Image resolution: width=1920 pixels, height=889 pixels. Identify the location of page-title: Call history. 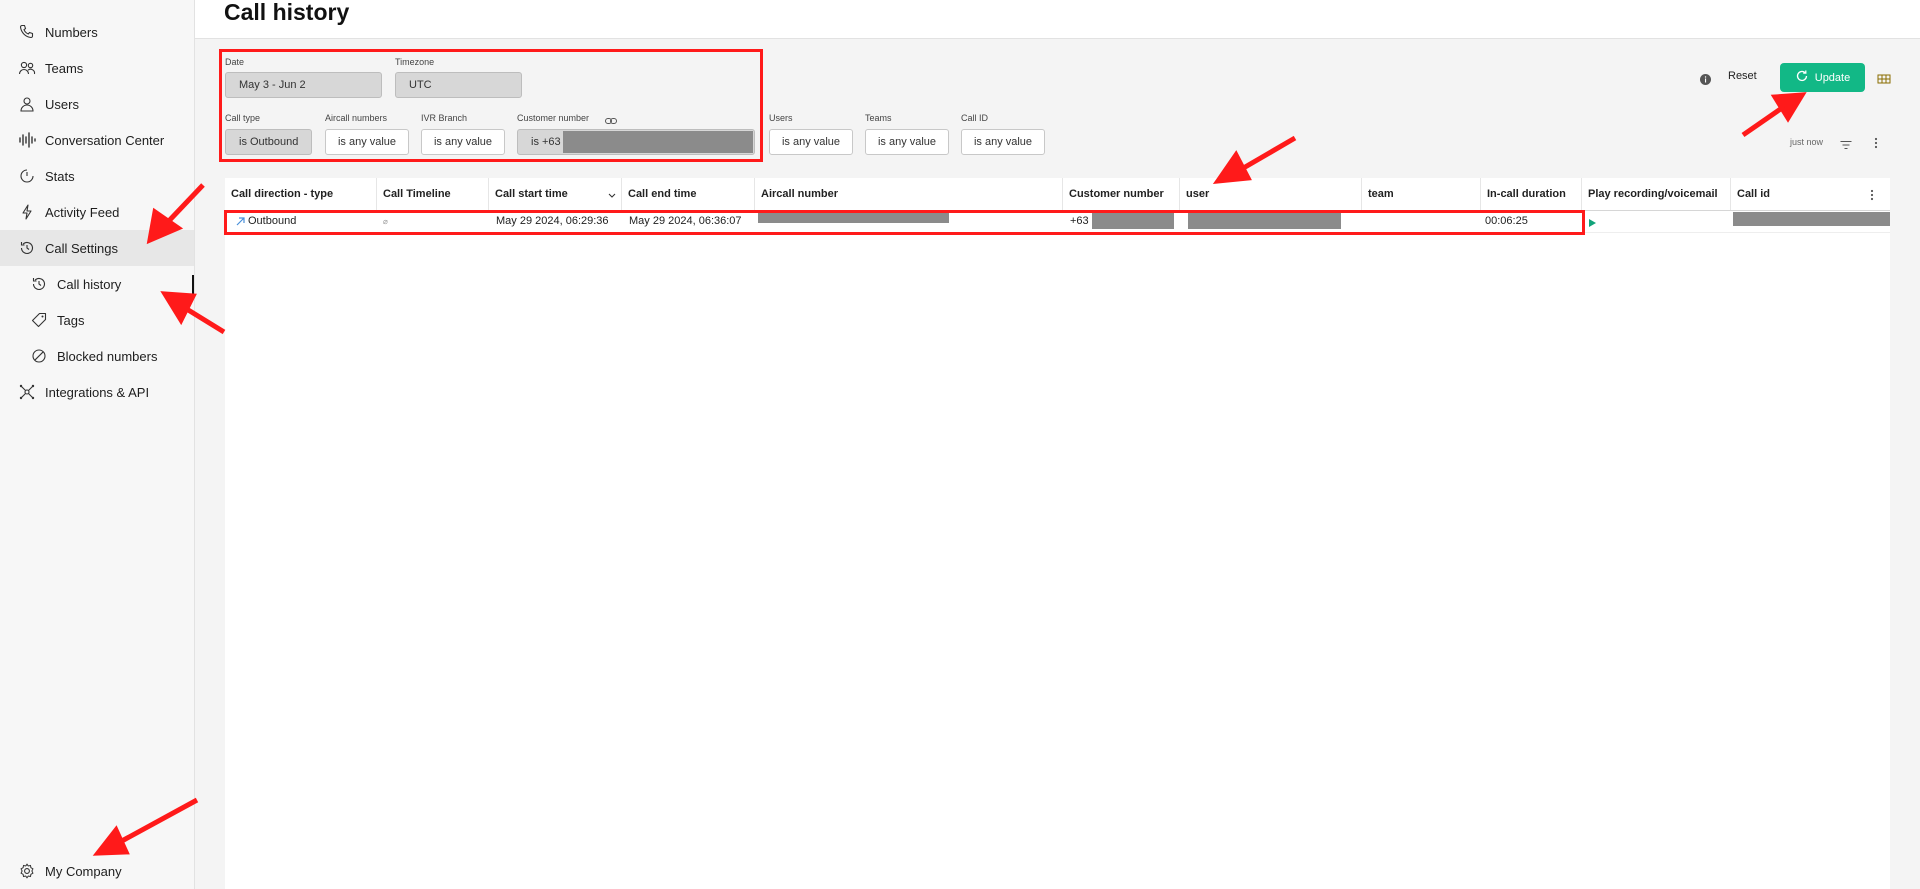
(287, 12).